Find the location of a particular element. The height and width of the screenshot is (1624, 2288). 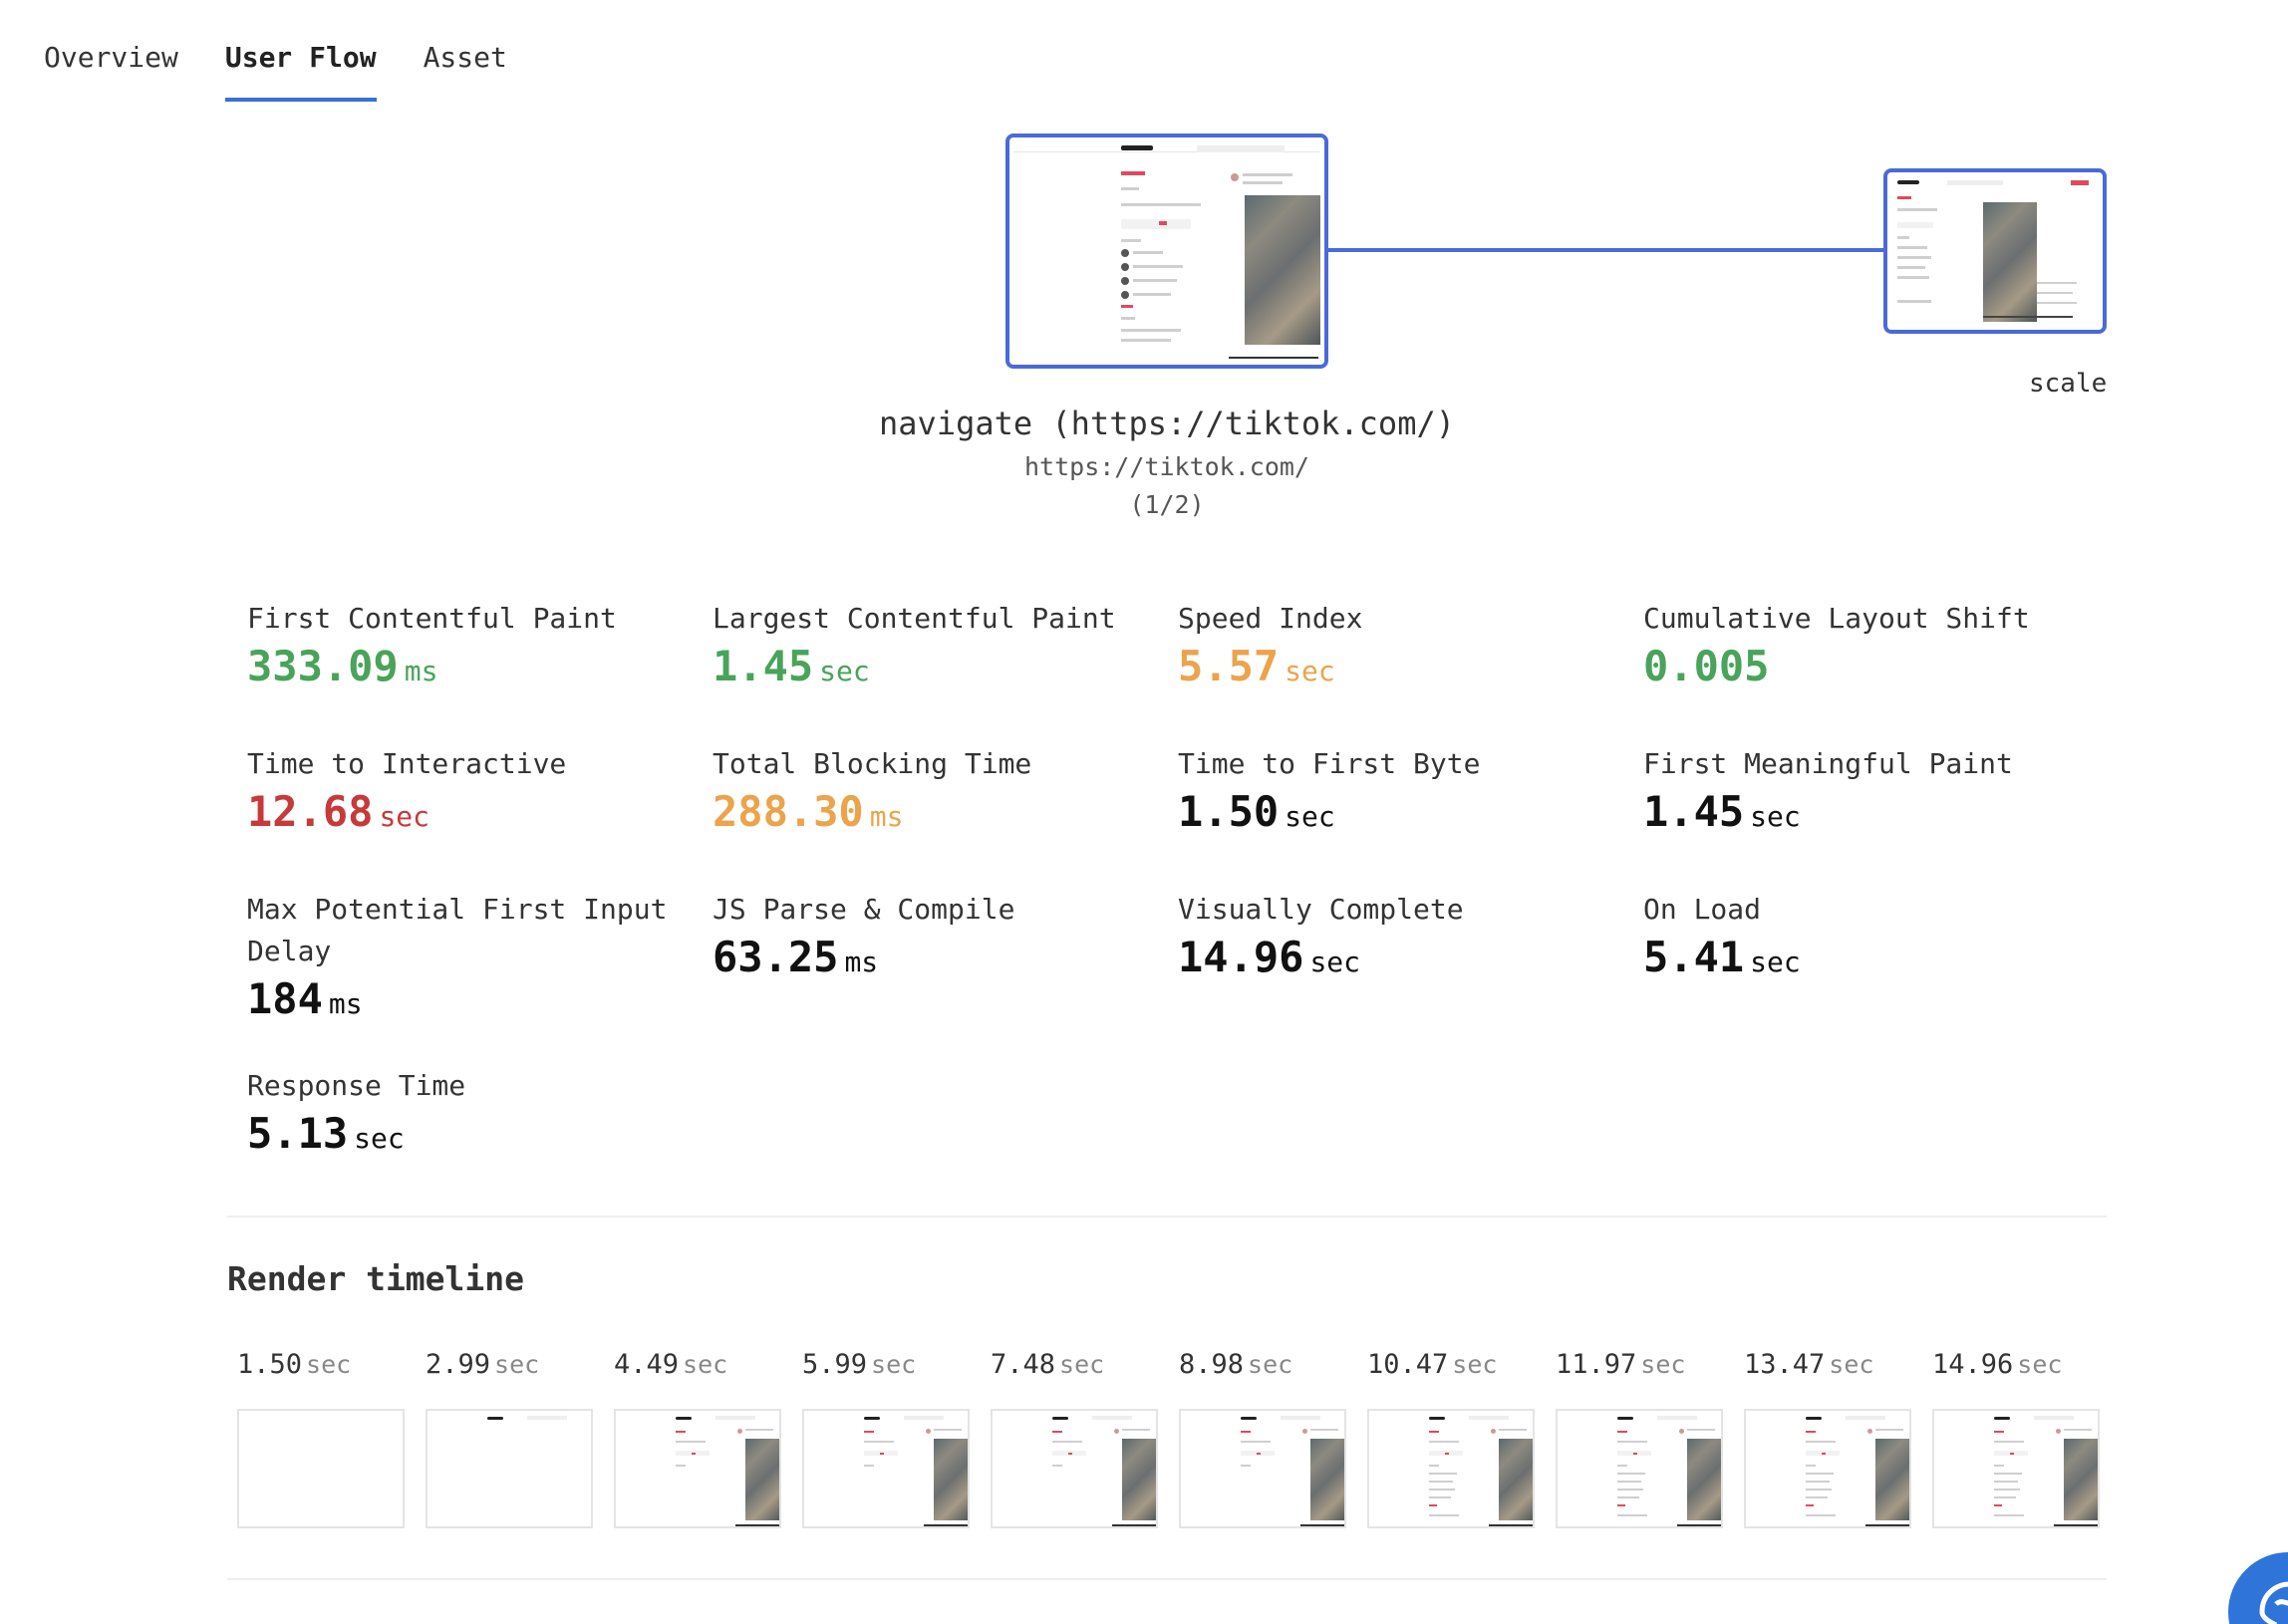

metric-label: JS Parse & Compile is located at coordinates (864, 910).